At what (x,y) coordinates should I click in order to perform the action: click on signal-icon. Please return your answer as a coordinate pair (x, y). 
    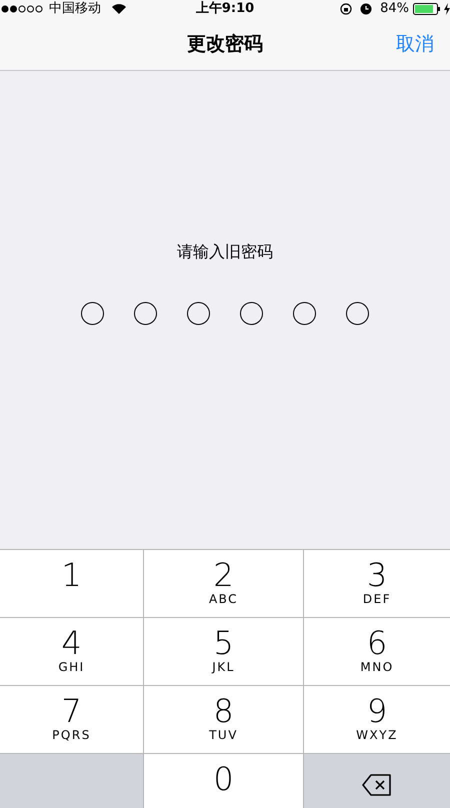
    Looking at the image, I should click on (23, 9).